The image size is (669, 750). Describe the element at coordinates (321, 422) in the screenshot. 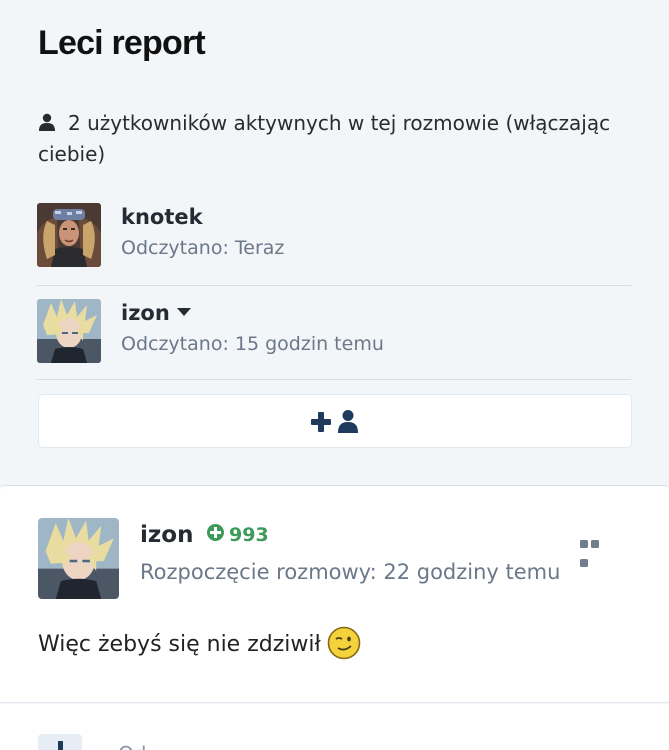

I see `plus-icon` at that location.